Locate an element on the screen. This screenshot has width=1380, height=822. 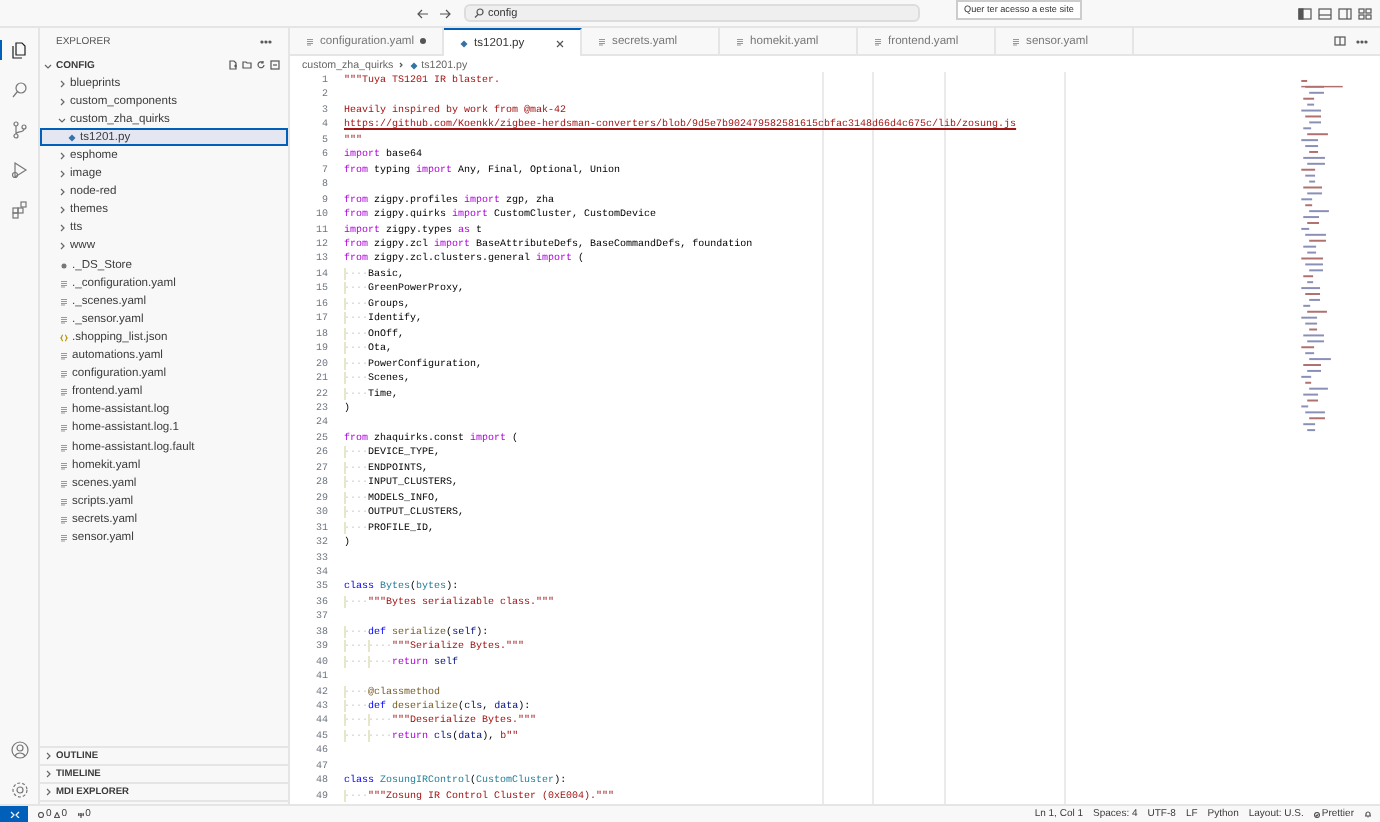
files-icon is located at coordinates (20, 50).